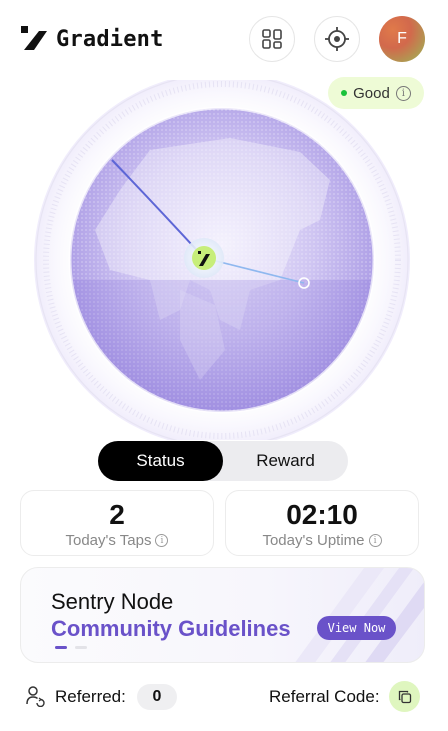  Describe the element at coordinates (171, 628) in the screenshot. I see `banner-subtitle: Community Guidelines` at that location.